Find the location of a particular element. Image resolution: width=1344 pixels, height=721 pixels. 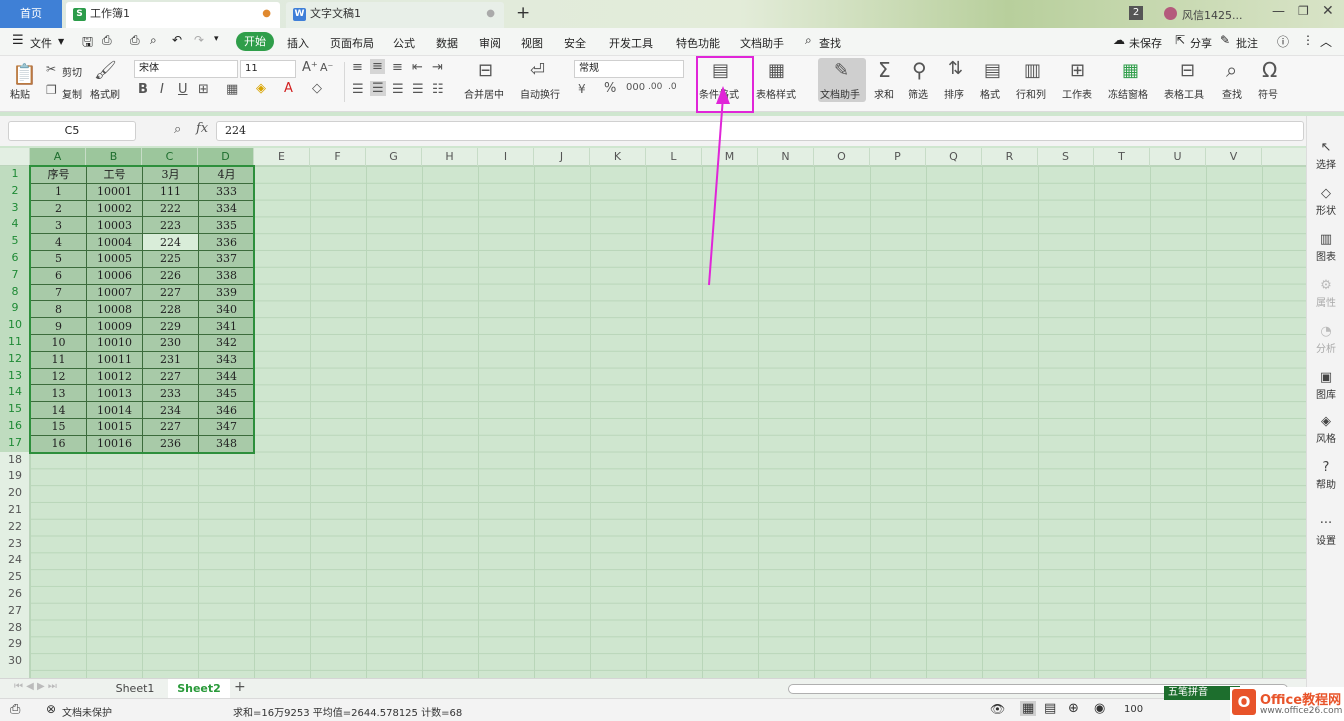

format-button: 格式 is located at coordinates (990, 93).